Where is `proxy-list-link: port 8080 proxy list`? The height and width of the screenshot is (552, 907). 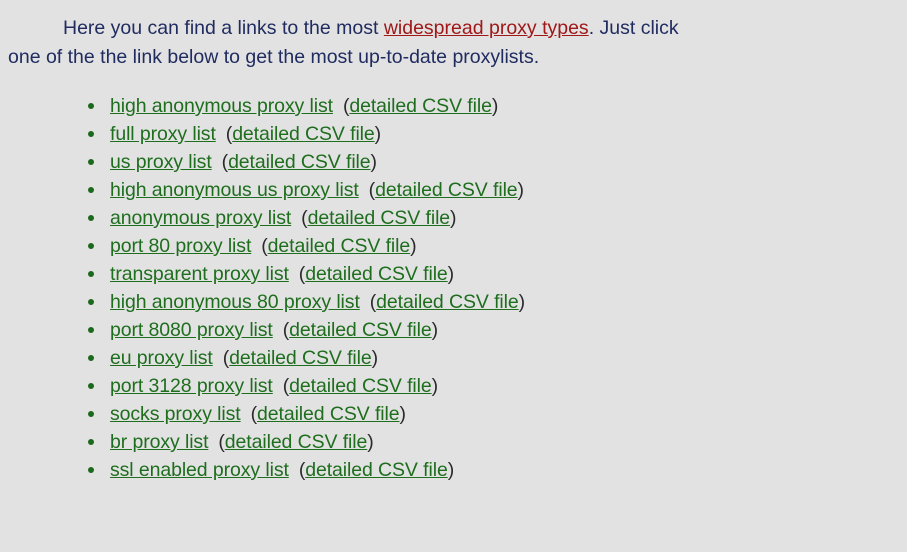
proxy-list-link: port 8080 proxy list is located at coordinates (191, 330).